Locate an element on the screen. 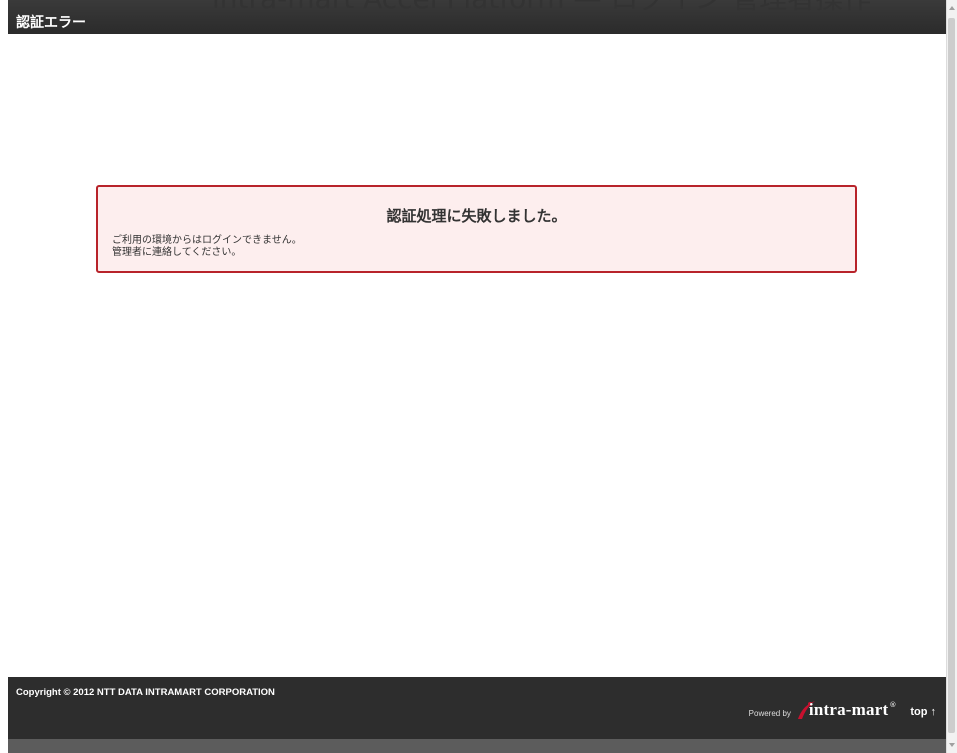 This screenshot has width=957, height=753. logo-text: intra-mart is located at coordinates (848, 709).